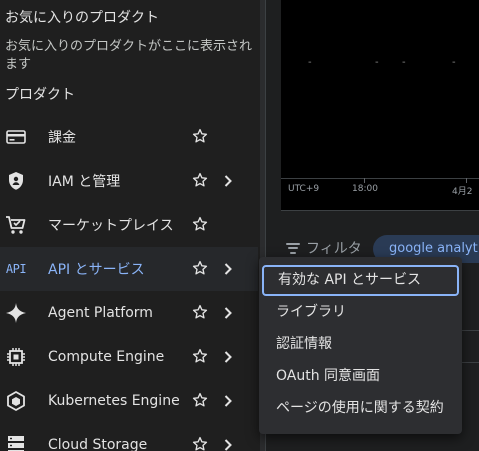 The height and width of the screenshot is (451, 479). I want to click on storage-icon, so click(16, 442).